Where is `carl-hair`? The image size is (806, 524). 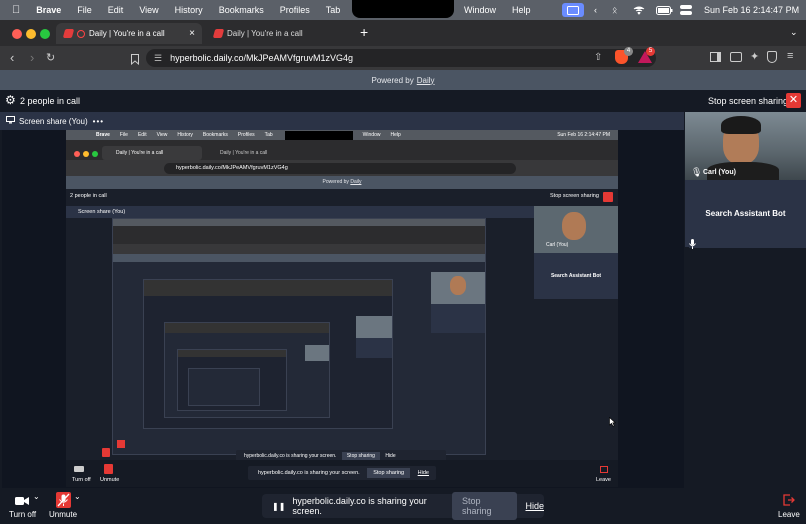
carl-hair is located at coordinates (741, 125).